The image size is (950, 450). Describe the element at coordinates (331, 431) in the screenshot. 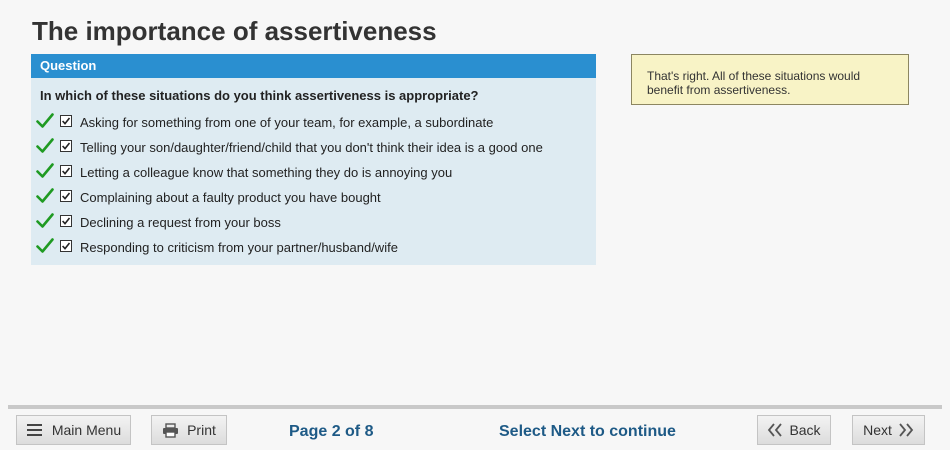

I see `page-indicator: Page 2 of 8` at that location.